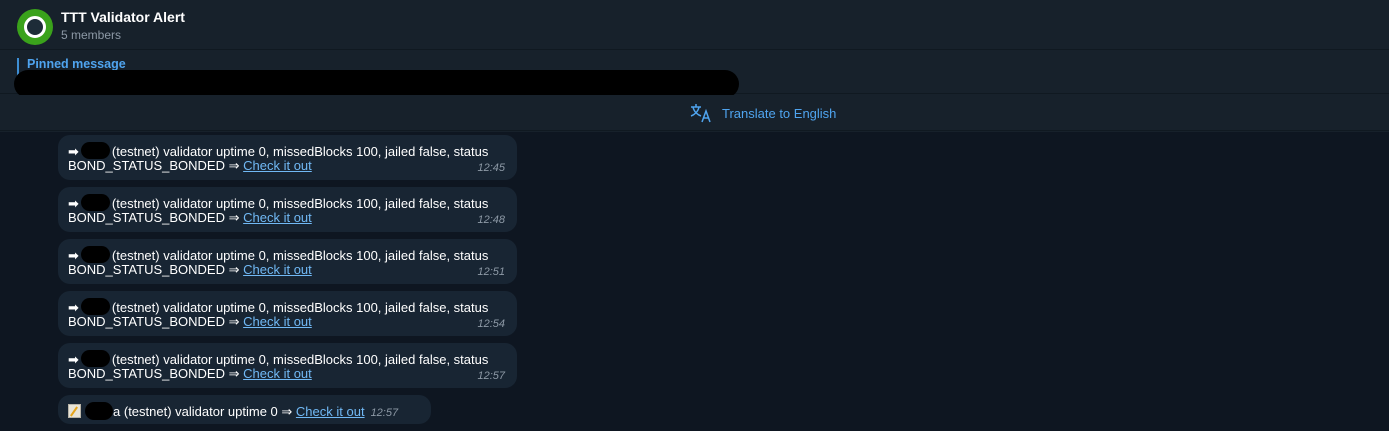 The image size is (1389, 431). I want to click on pinned-message-title: Pinned message, so click(76, 64).